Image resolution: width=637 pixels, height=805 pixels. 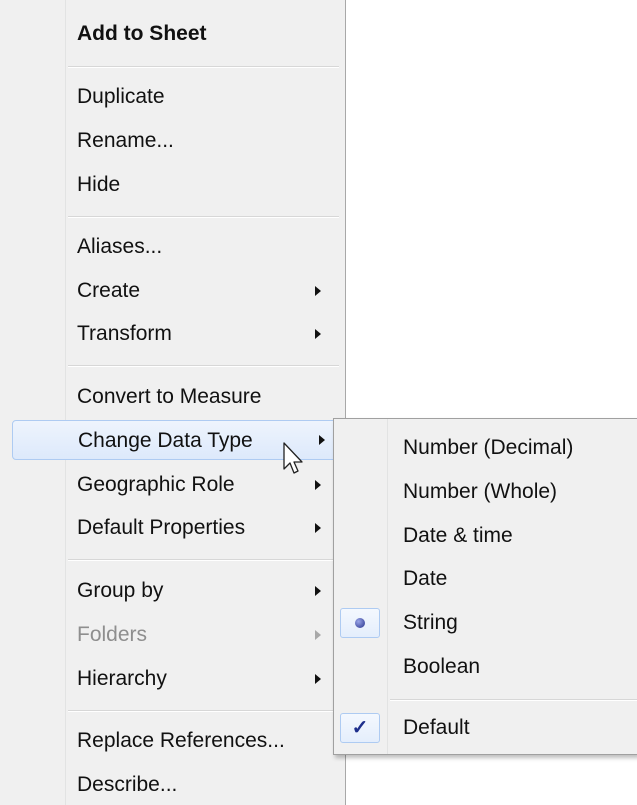 What do you see at coordinates (442, 666) in the screenshot?
I see `menu-item-label: Boolean` at bounding box center [442, 666].